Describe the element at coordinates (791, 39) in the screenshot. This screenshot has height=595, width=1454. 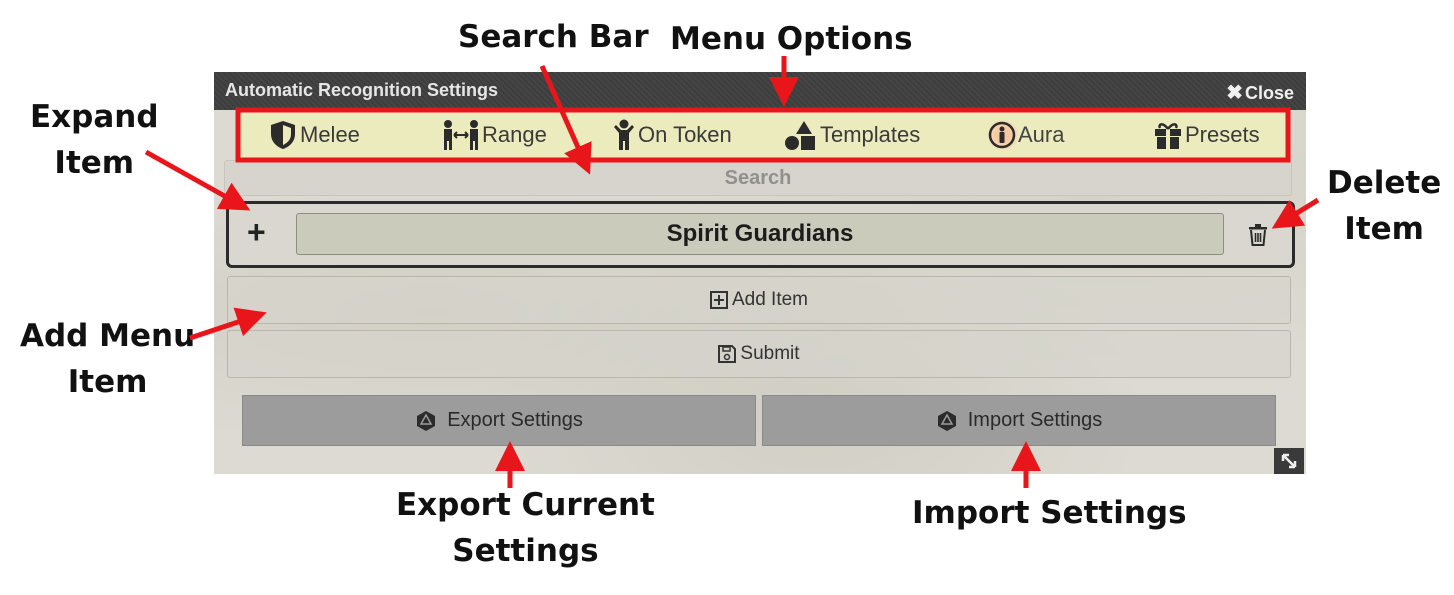
I see `annotation-menu-options: Menu Options` at that location.